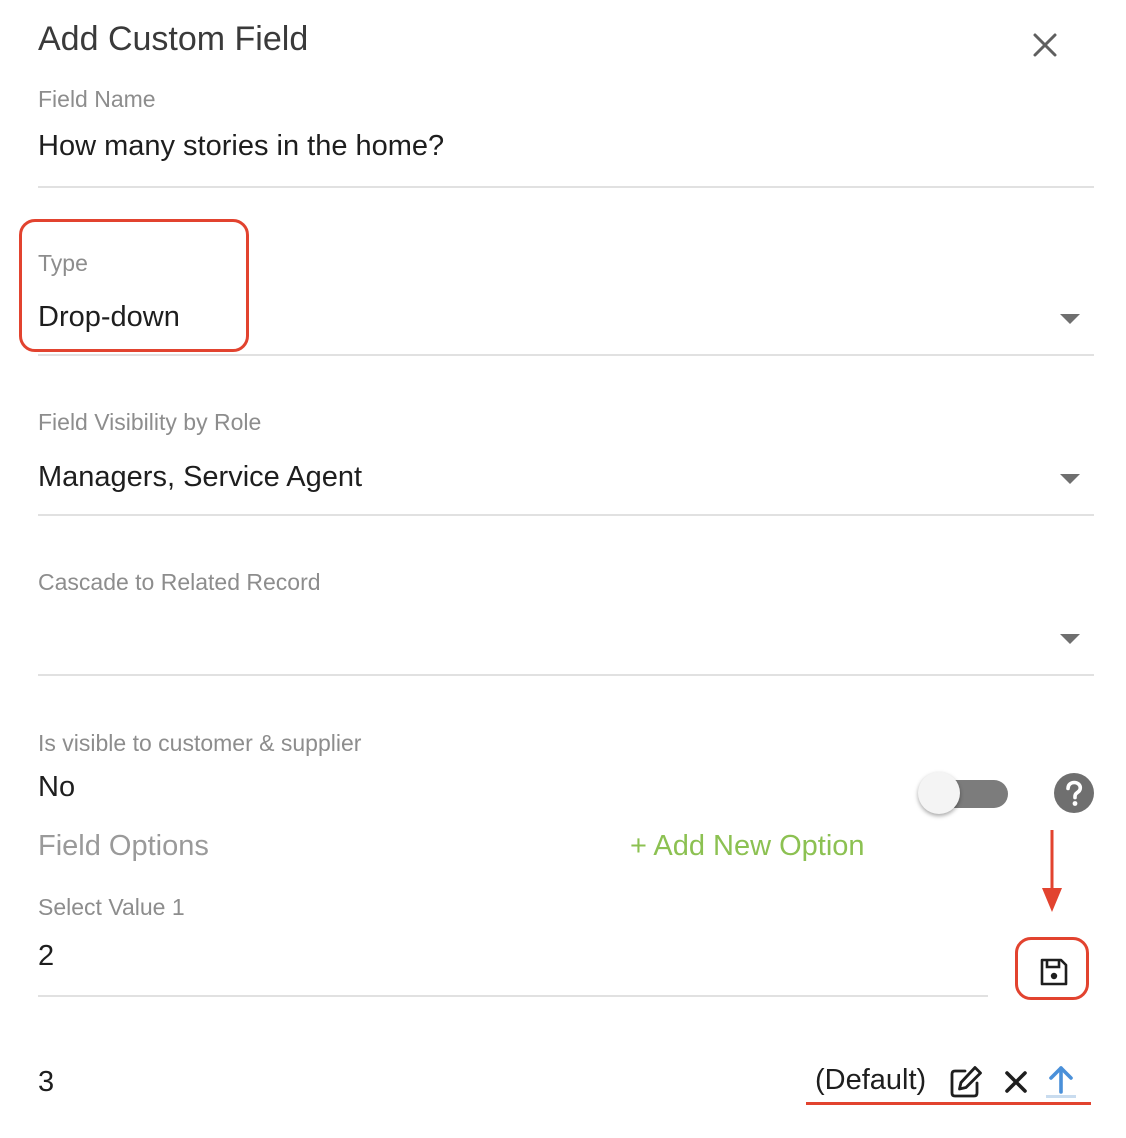  Describe the element at coordinates (173, 39) in the screenshot. I see `dialog-title: Add Custom Field` at that location.